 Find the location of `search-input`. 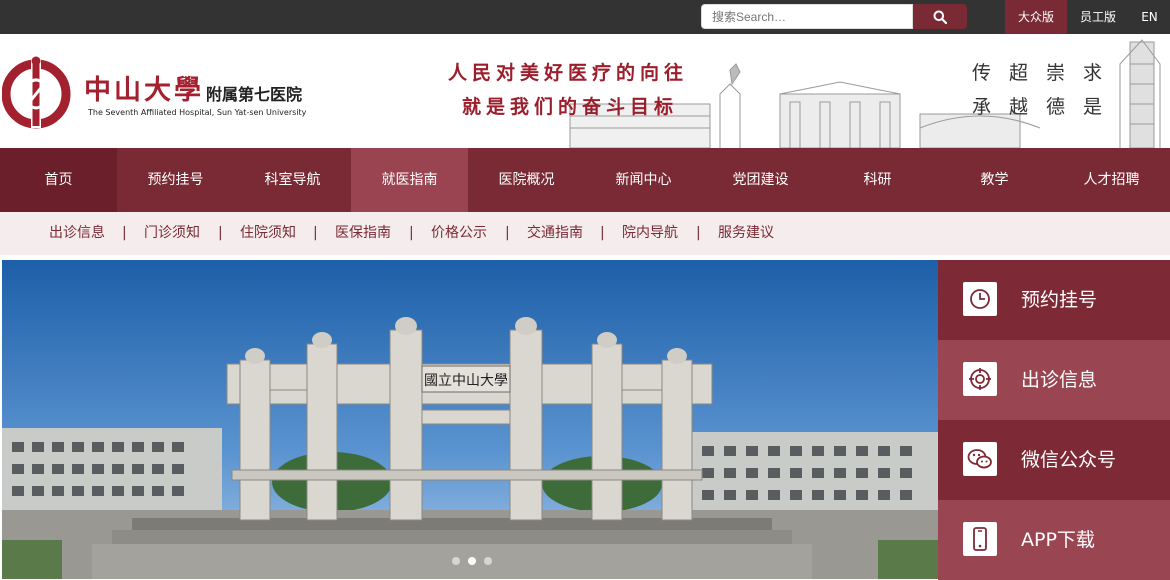

search-input is located at coordinates (807, 16).